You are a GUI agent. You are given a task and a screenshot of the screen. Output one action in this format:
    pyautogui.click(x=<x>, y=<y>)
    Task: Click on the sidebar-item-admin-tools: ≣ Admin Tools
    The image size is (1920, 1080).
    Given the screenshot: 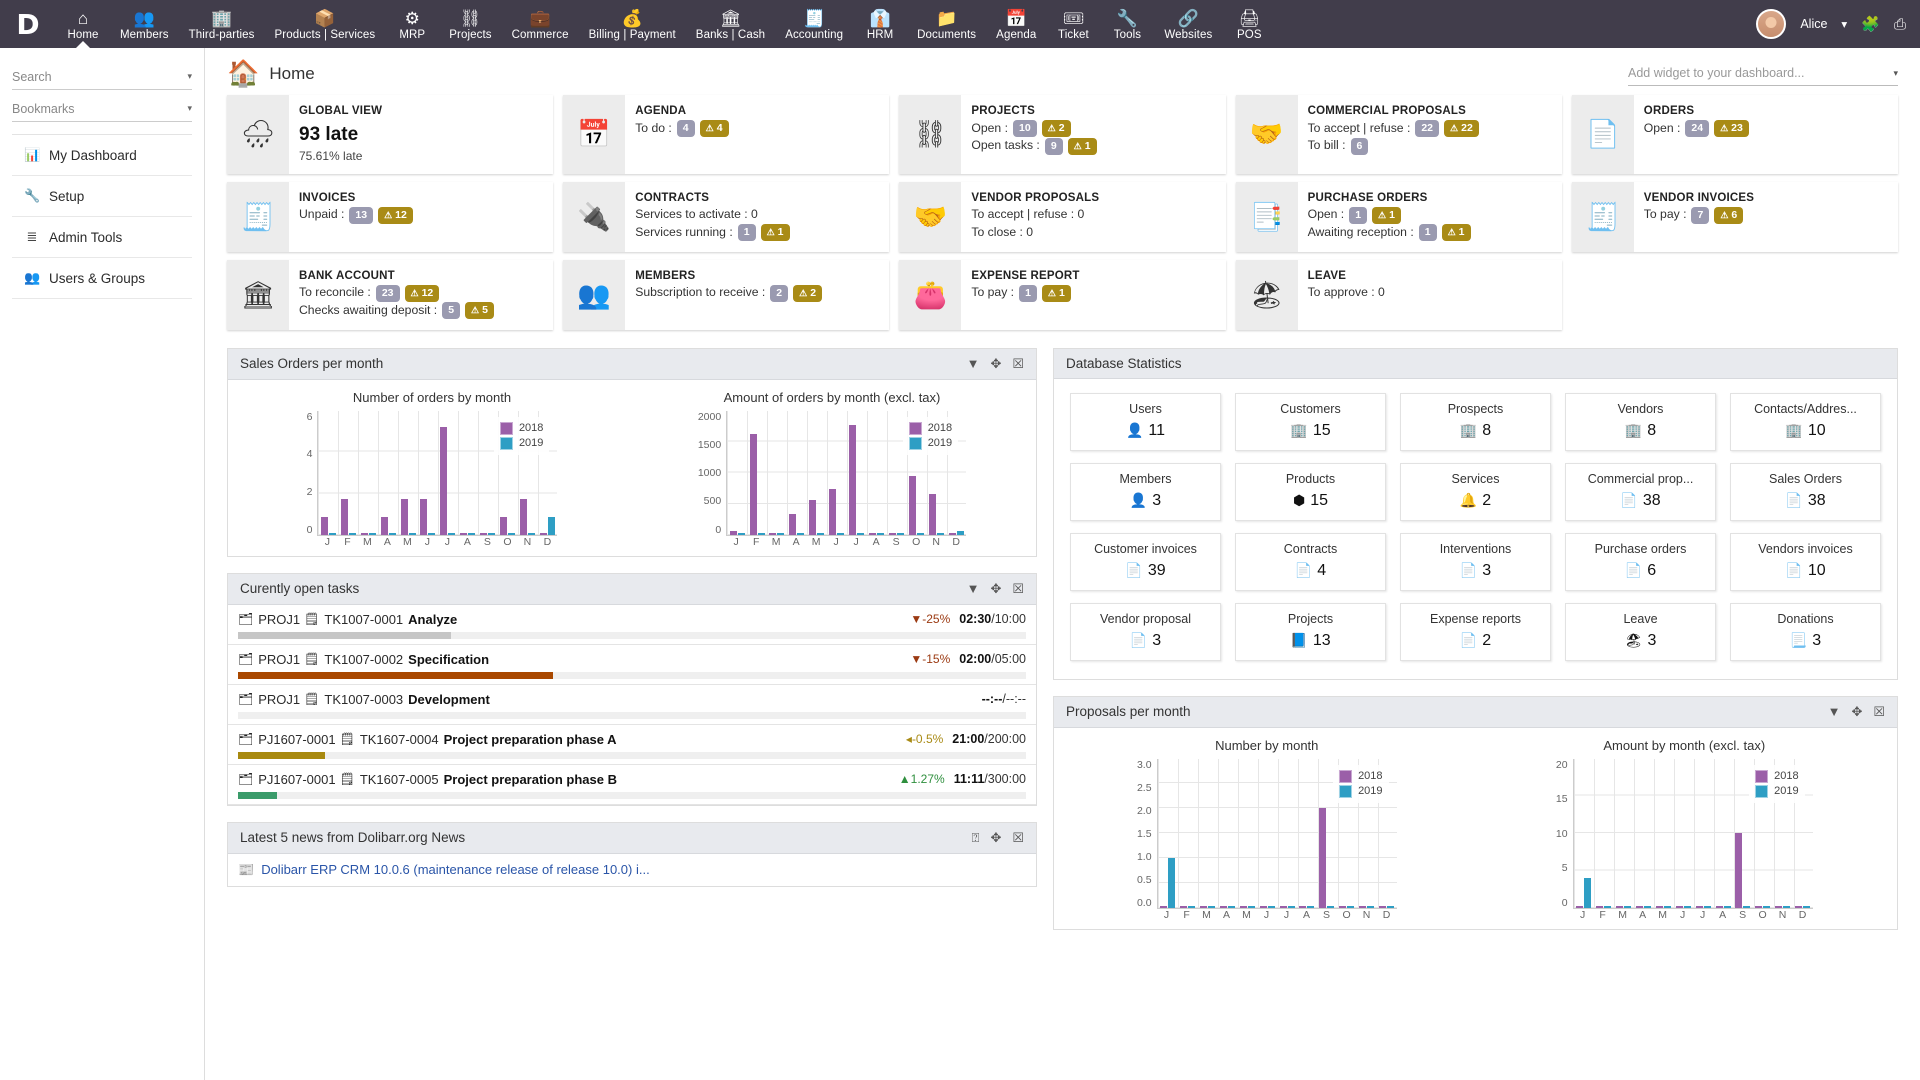 What is the action you would take?
    pyautogui.click(x=102, y=237)
    